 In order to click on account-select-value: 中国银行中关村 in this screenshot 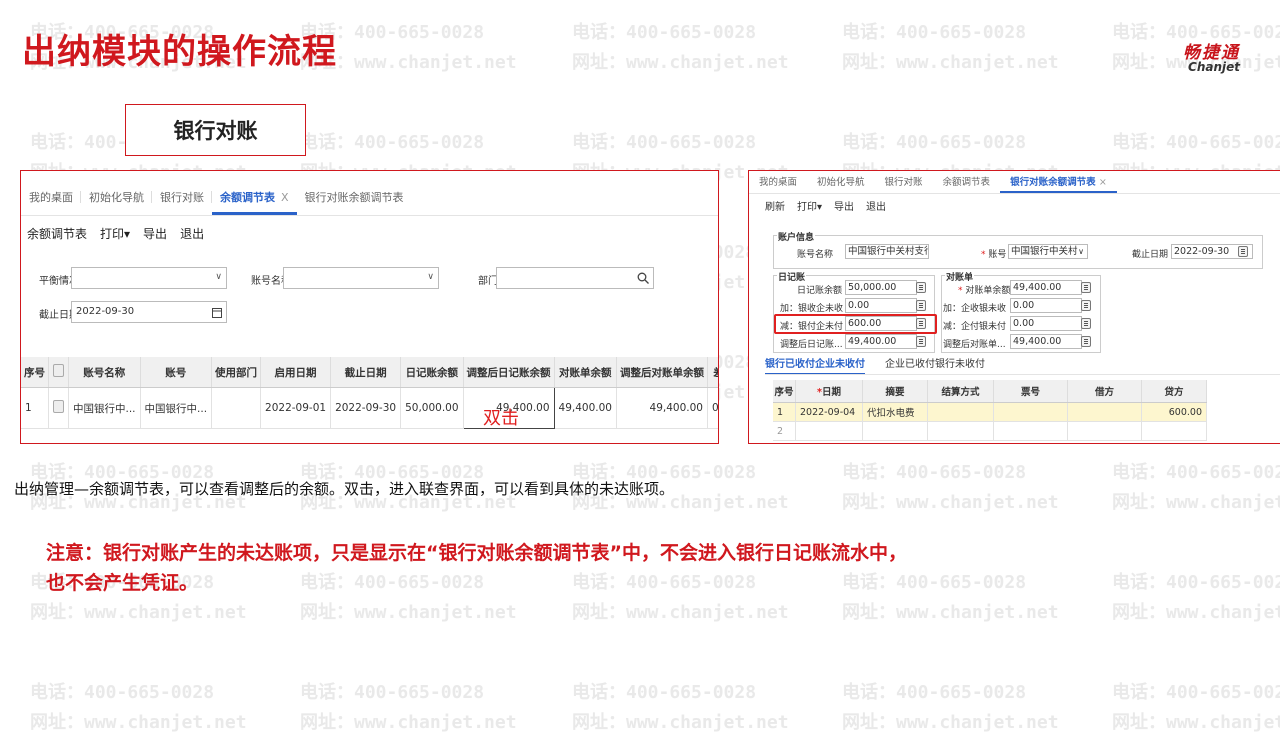, I will do `click(1044, 251)`.